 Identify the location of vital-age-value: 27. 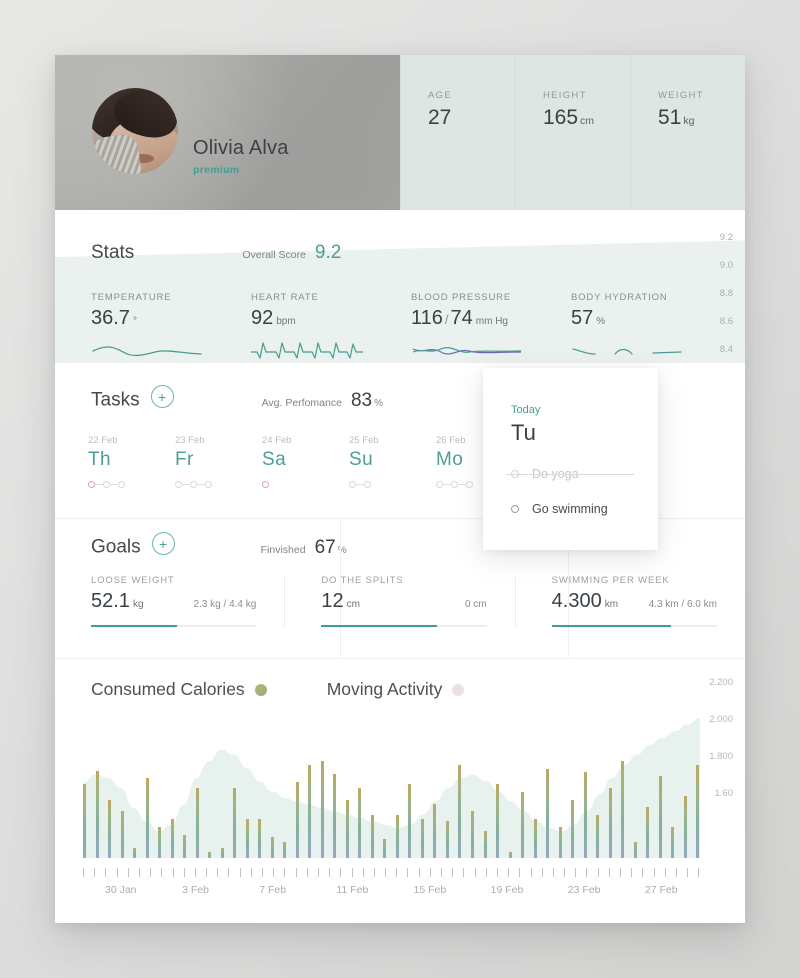
(440, 117).